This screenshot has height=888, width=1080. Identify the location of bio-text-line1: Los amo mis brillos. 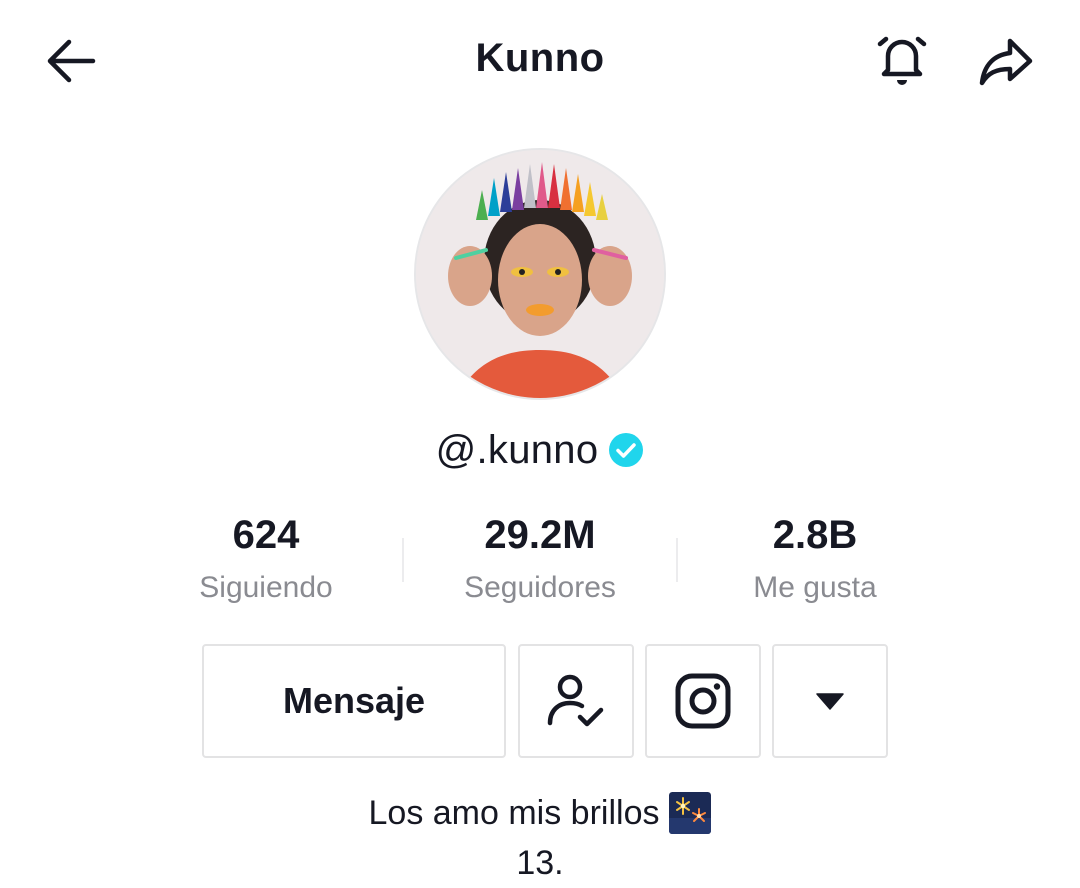
(514, 813).